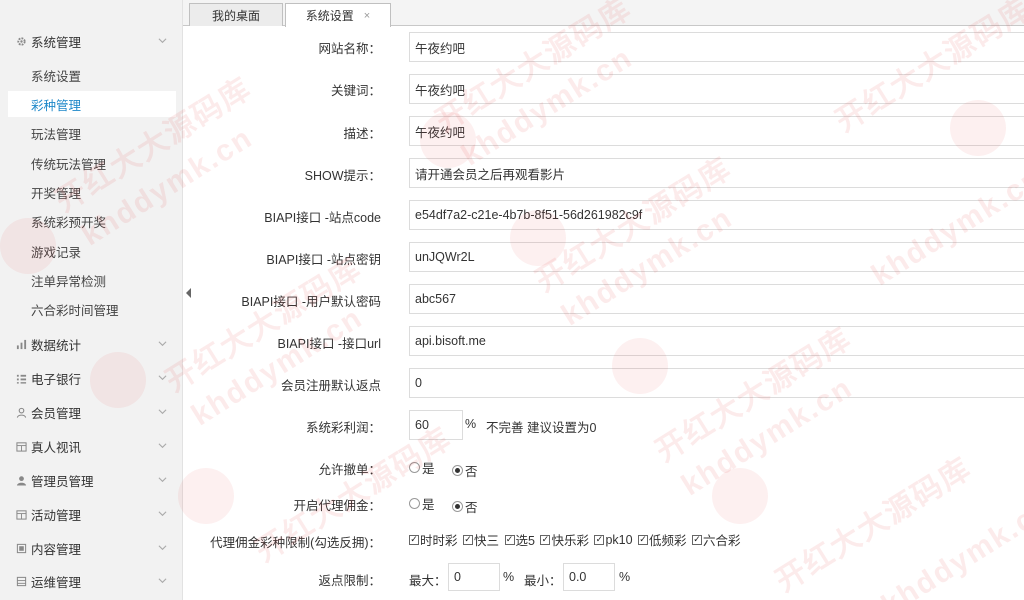 Image resolution: width=1024 pixels, height=600 pixels. I want to click on checkbox-label: 六合彩, so click(722, 541).